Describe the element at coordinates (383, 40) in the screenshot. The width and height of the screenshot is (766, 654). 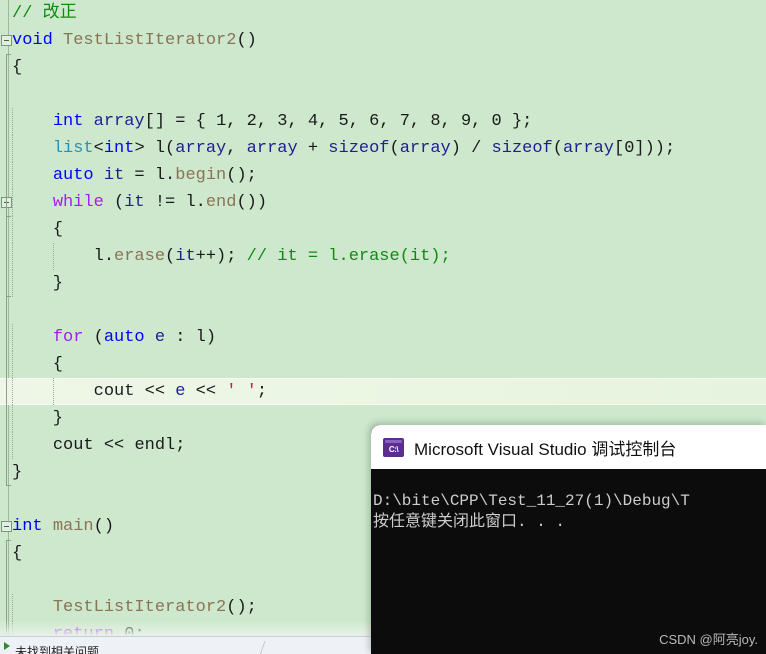
I see `code-line: void TestListIterator2()` at that location.